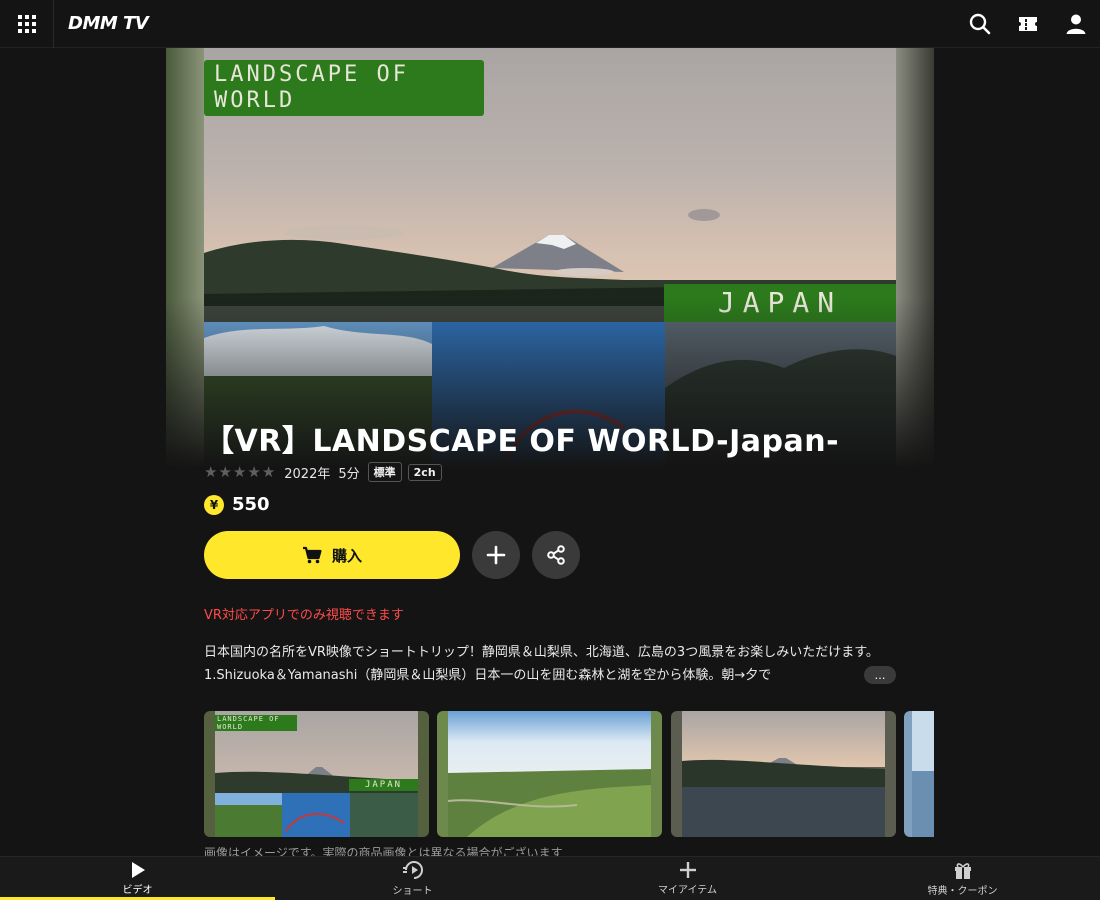  Describe the element at coordinates (316, 774) in the screenshot. I see `screenshot-thumbnail-1: LANDSCAPE OF WORLD JAPAN` at that location.